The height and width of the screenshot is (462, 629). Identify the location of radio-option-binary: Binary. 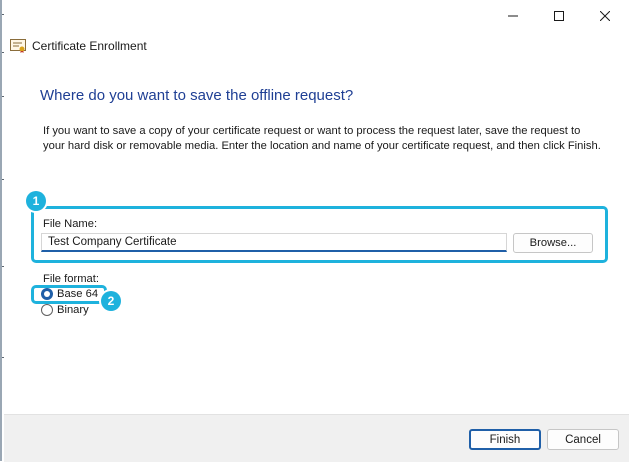
(65, 310).